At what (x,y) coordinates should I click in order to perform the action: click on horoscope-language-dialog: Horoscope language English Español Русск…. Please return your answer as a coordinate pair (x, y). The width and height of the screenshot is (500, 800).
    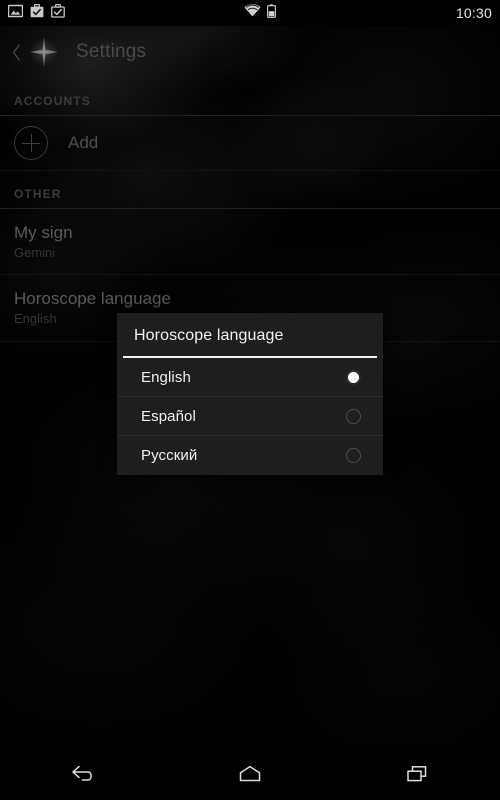
    Looking at the image, I should click on (250, 394).